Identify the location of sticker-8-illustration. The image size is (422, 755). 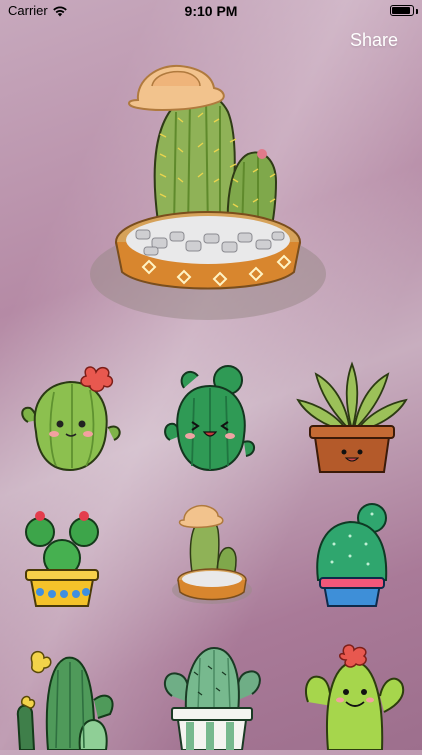
(212, 698).